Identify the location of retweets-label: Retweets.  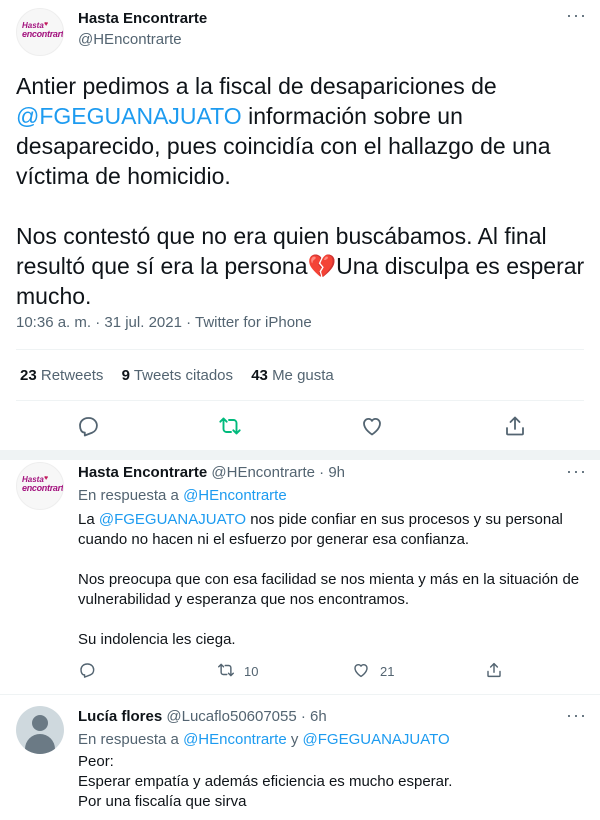
(72, 375).